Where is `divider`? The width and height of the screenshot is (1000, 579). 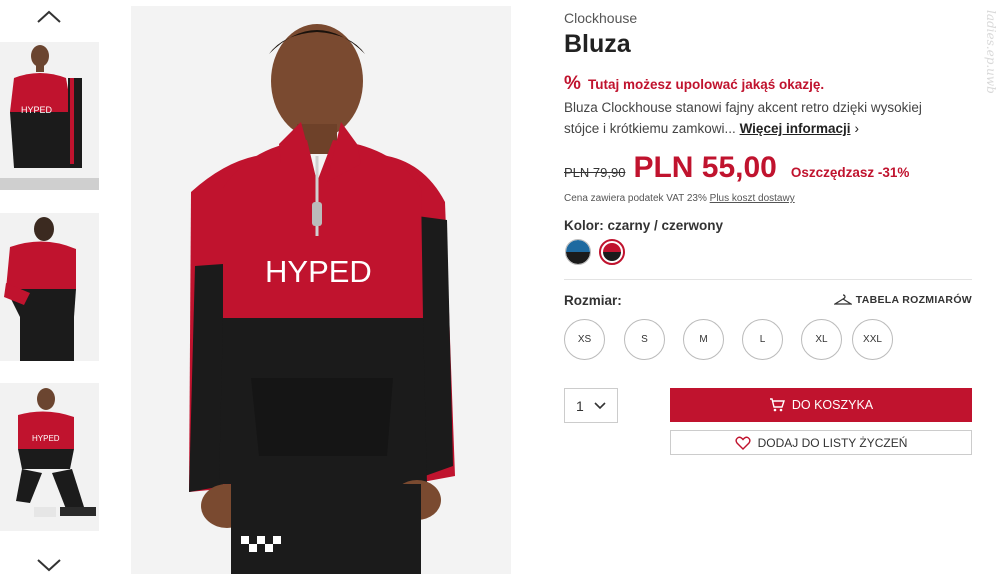 divider is located at coordinates (768, 279).